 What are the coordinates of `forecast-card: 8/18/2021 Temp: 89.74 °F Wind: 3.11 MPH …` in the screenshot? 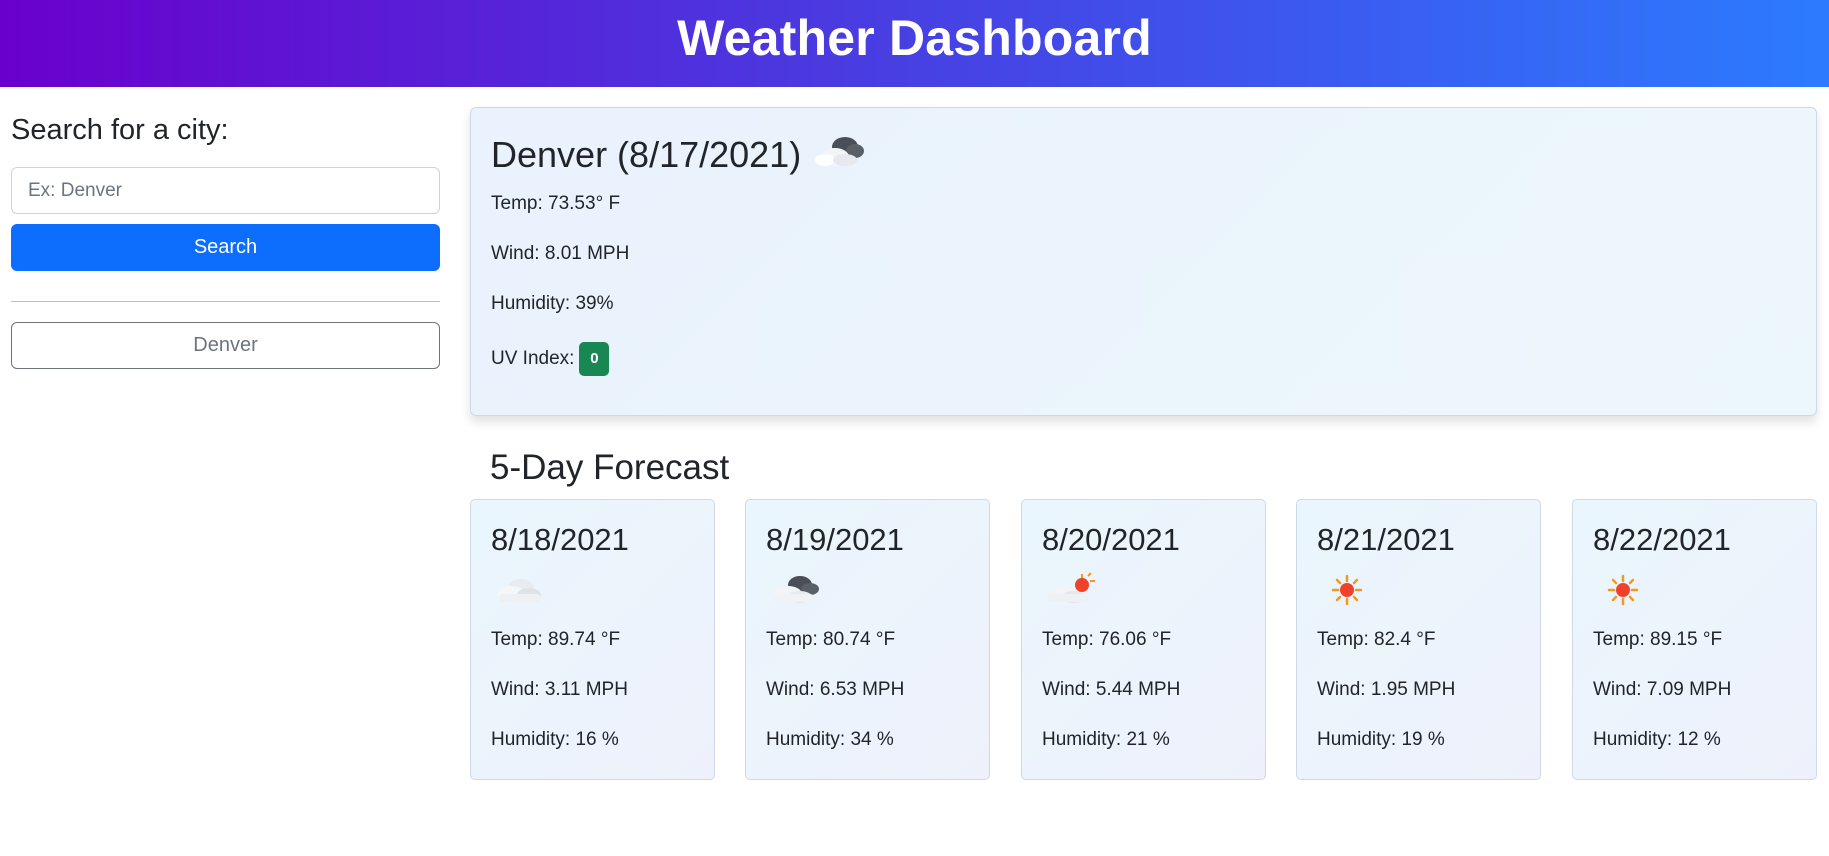 It's located at (592, 639).